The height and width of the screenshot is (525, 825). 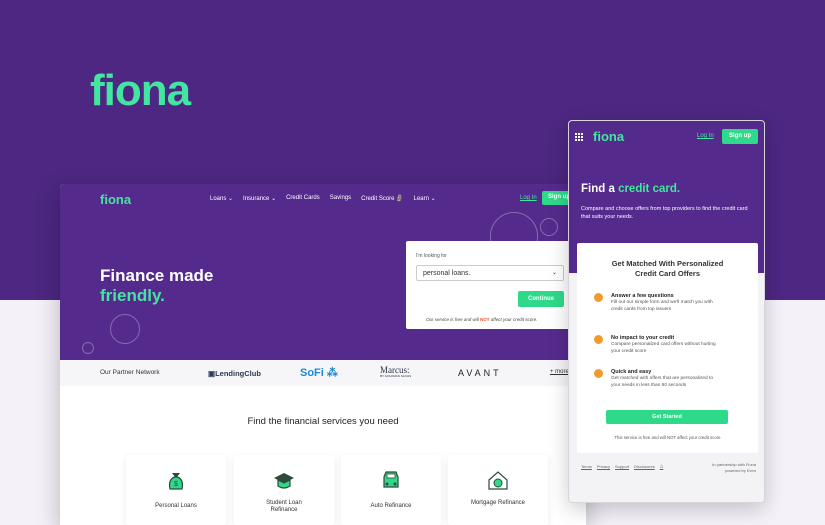 What do you see at coordinates (644, 467) in the screenshot?
I see `footer-link-disclosures: Disclosures` at bounding box center [644, 467].